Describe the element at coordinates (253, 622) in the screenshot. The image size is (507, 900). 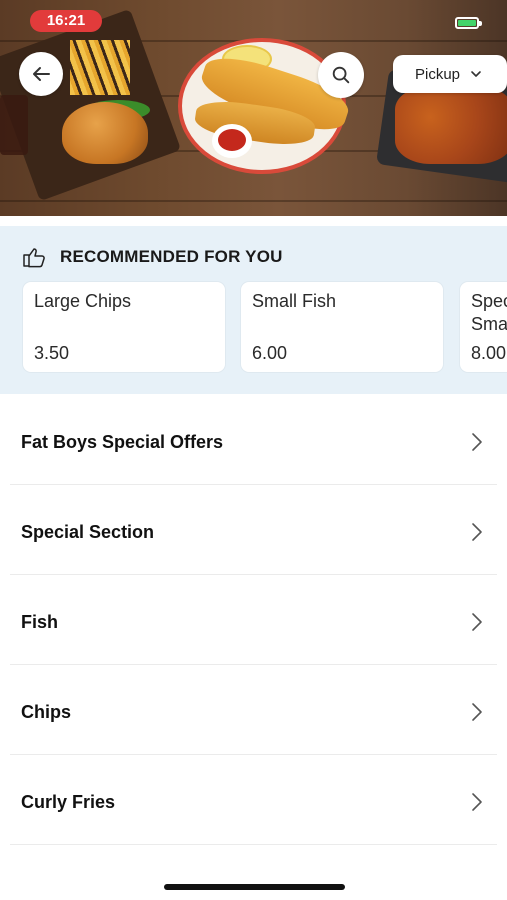
I see `menu-category-row: Fish` at that location.